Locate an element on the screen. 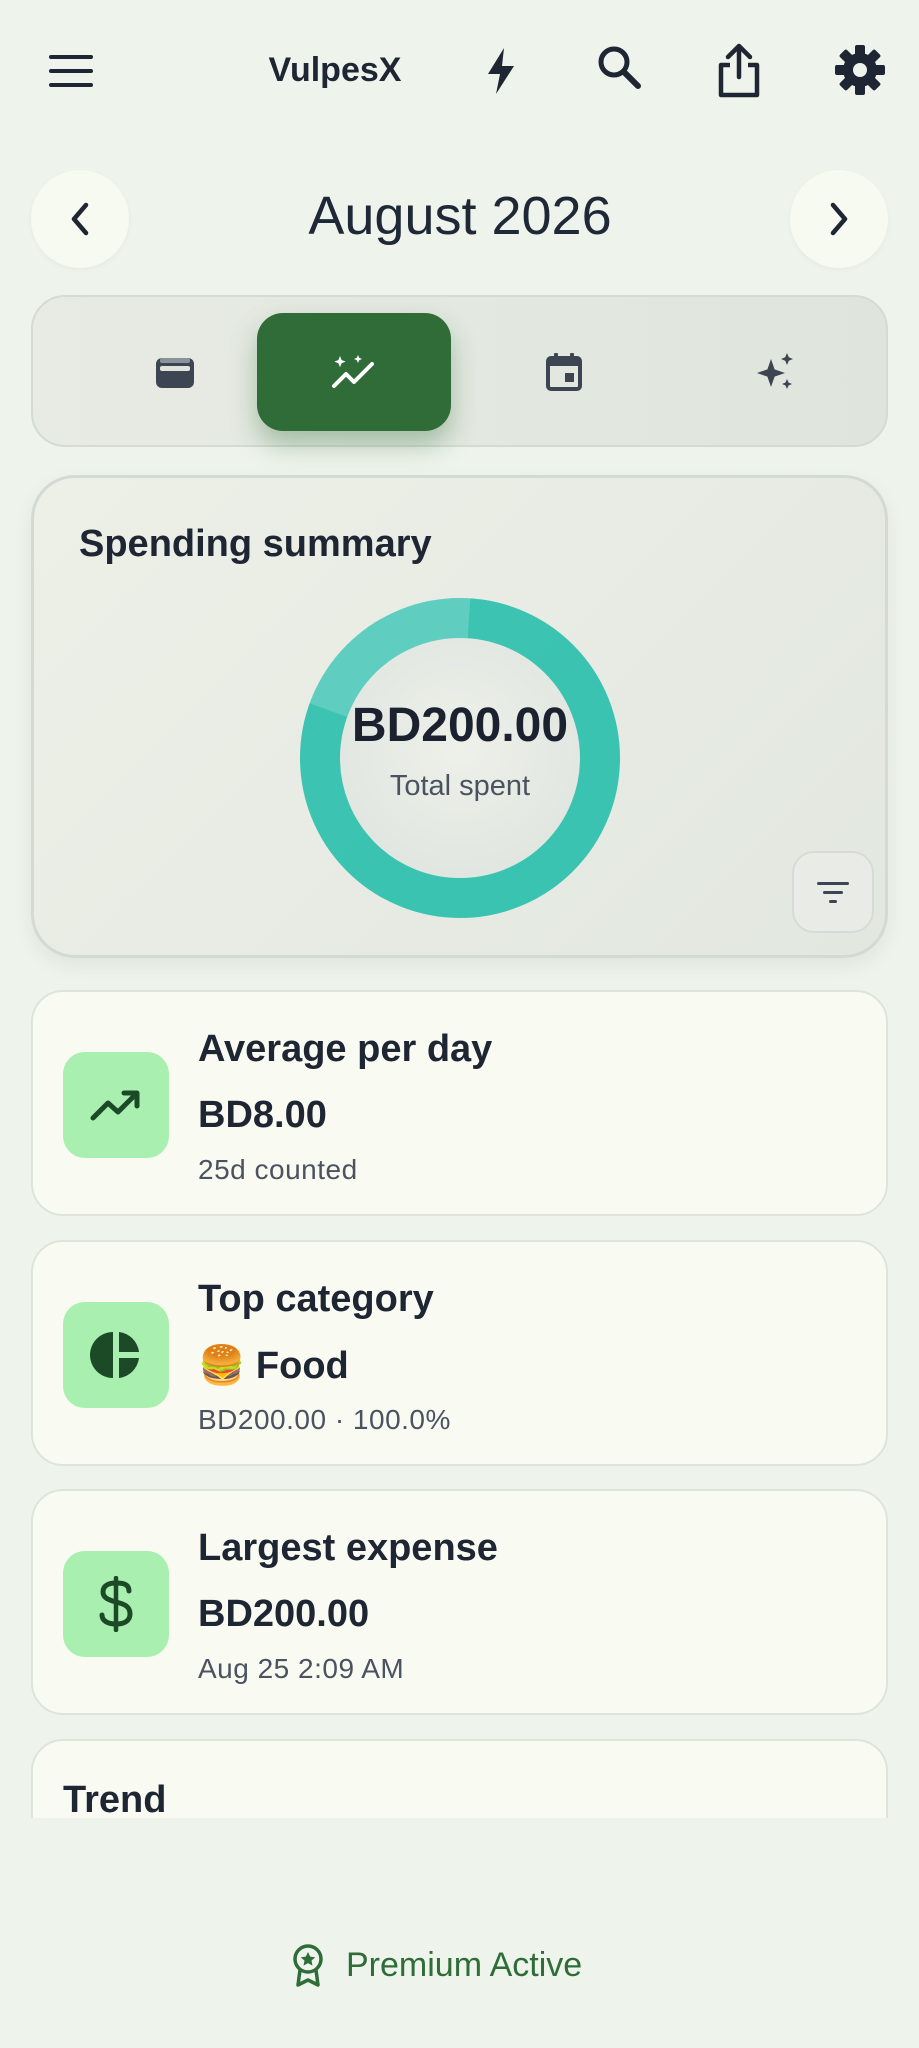 The width and height of the screenshot is (919, 2048). tab-wallet is located at coordinates (175, 372).